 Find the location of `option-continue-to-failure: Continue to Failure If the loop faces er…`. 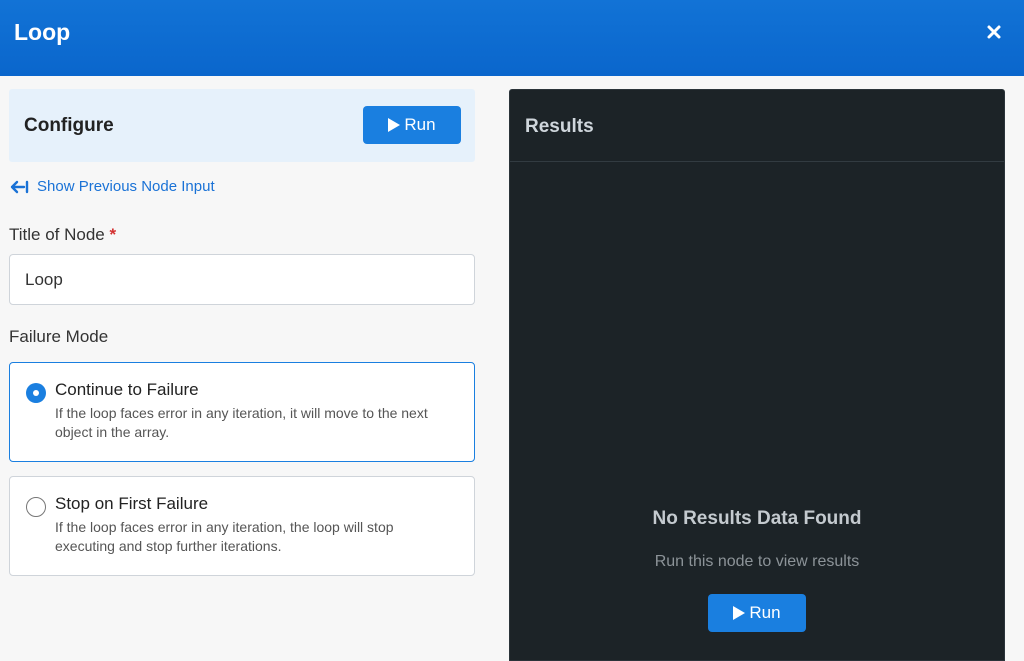

option-continue-to-failure: Continue to Failure If the loop faces er… is located at coordinates (242, 412).